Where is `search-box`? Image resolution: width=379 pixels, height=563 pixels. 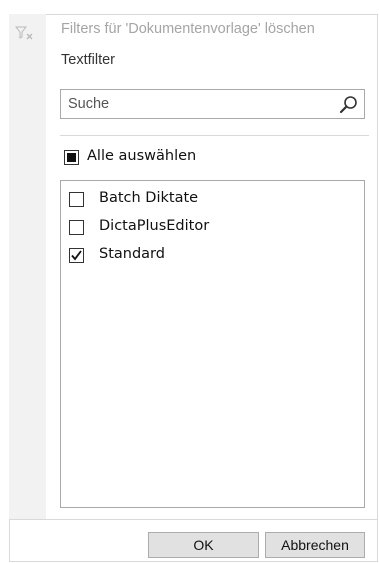 search-box is located at coordinates (212, 104).